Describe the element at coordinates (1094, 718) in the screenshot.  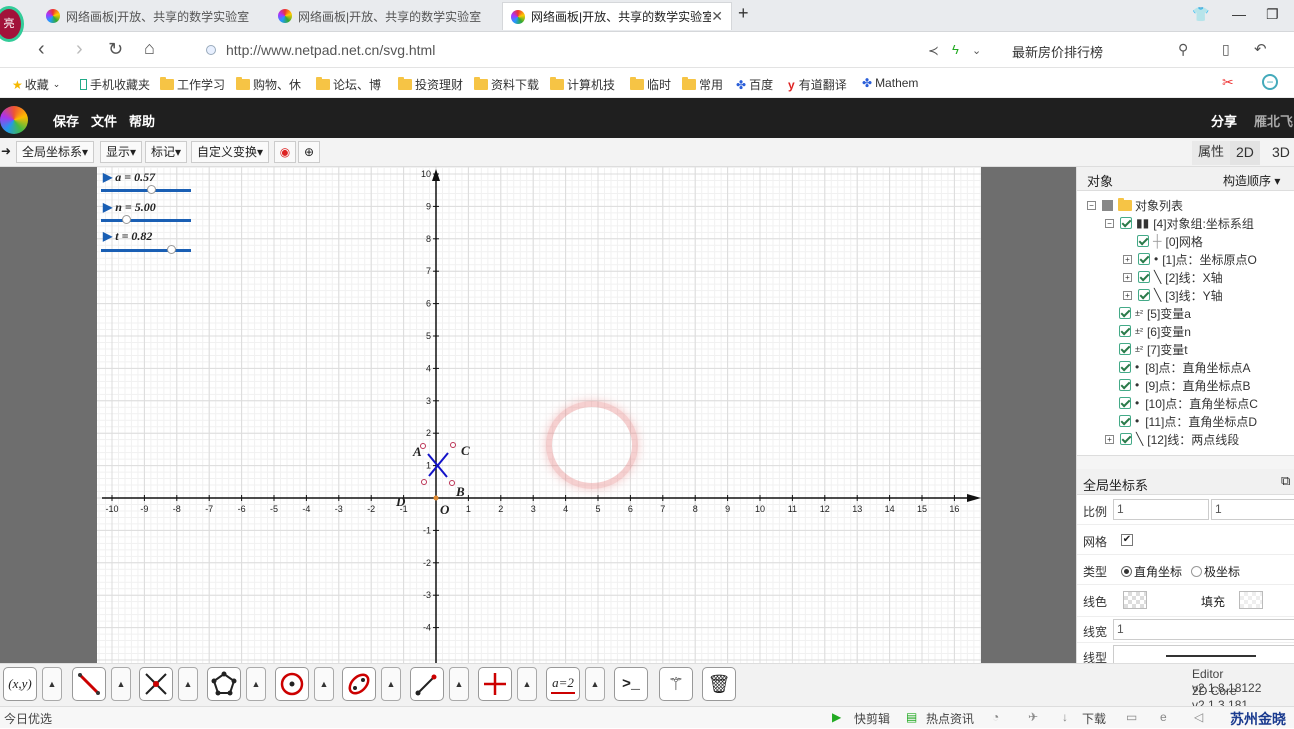
I see `download-link: 下载` at that location.